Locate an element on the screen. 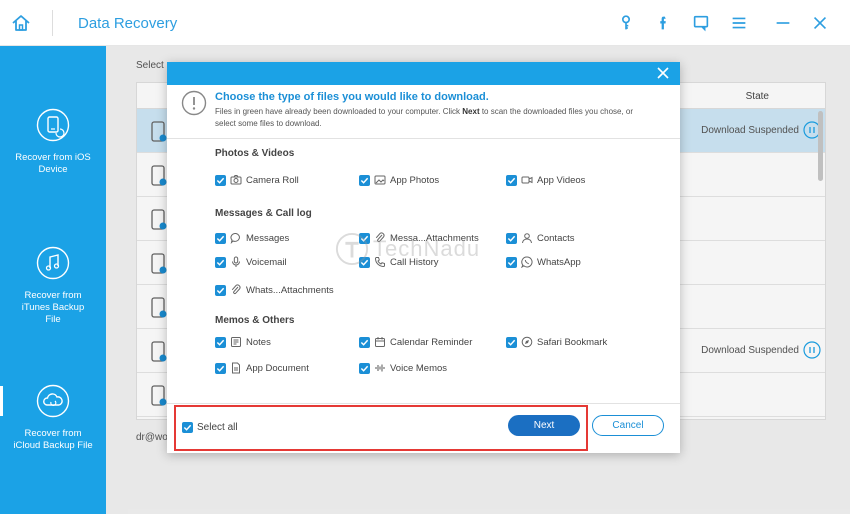 The height and width of the screenshot is (514, 850). option-notes: Notes is located at coordinates (243, 342).